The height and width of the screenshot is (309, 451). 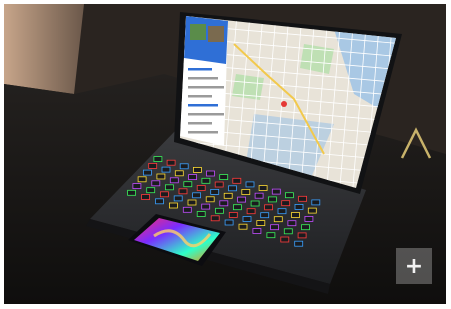 I want to click on map-pin-icon, so click(x=284, y=104).